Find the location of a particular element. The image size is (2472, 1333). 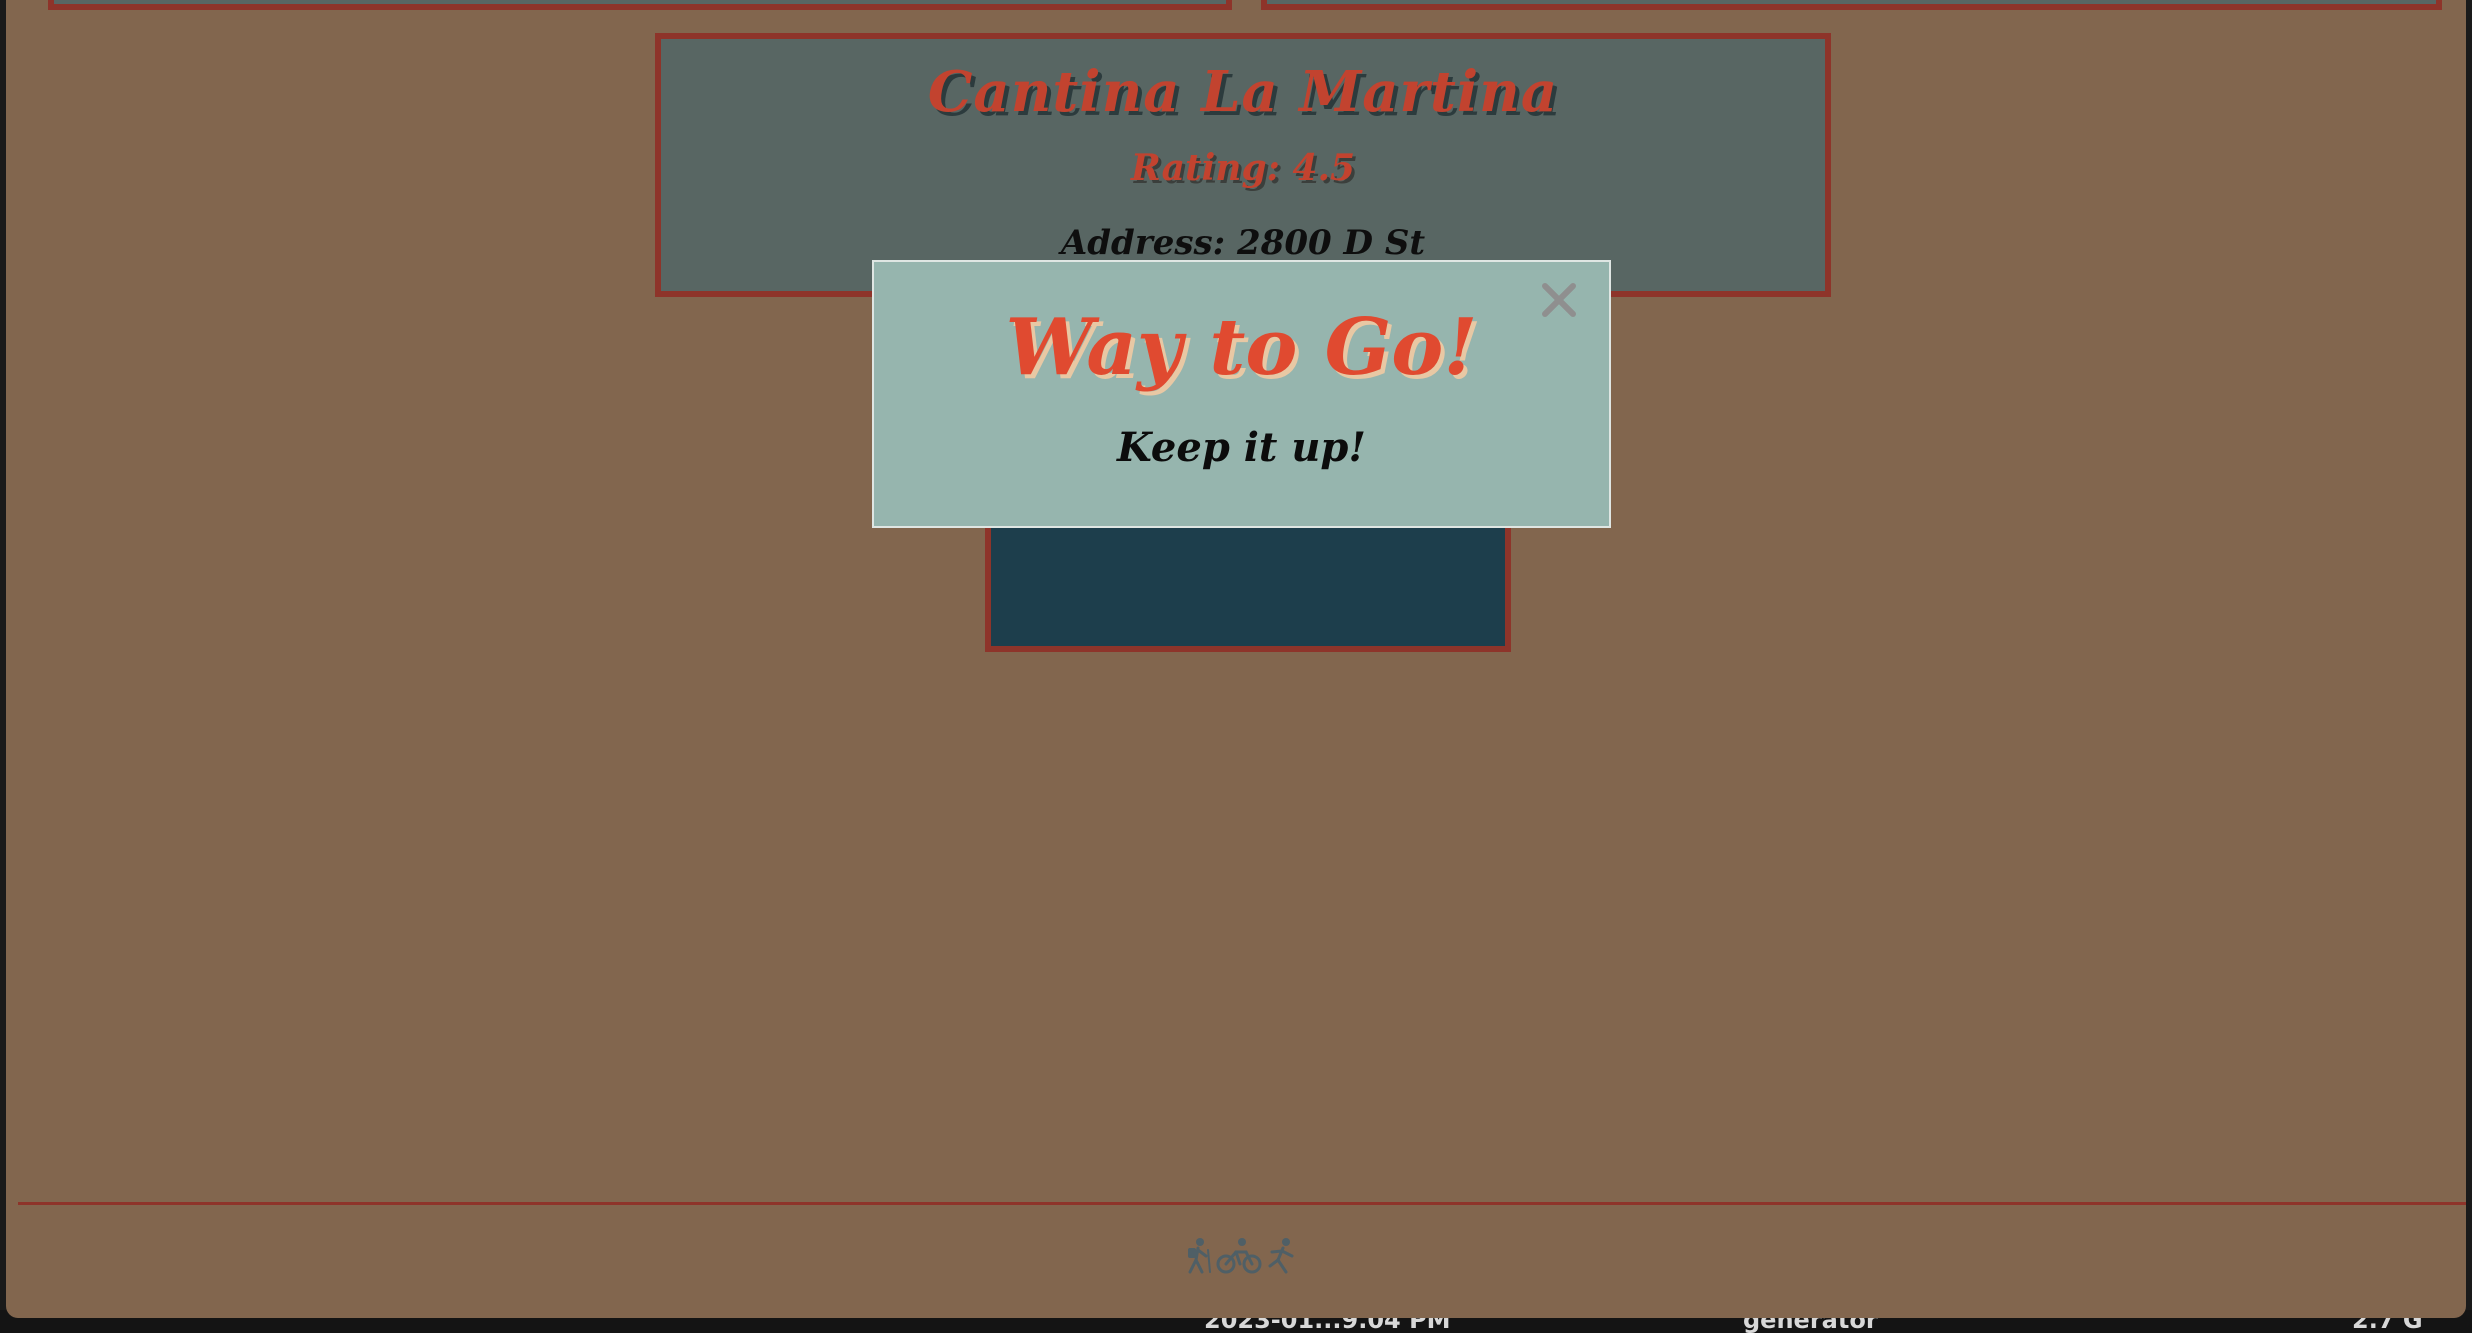

restaurant-card-previous-right is located at coordinates (1851, 5).